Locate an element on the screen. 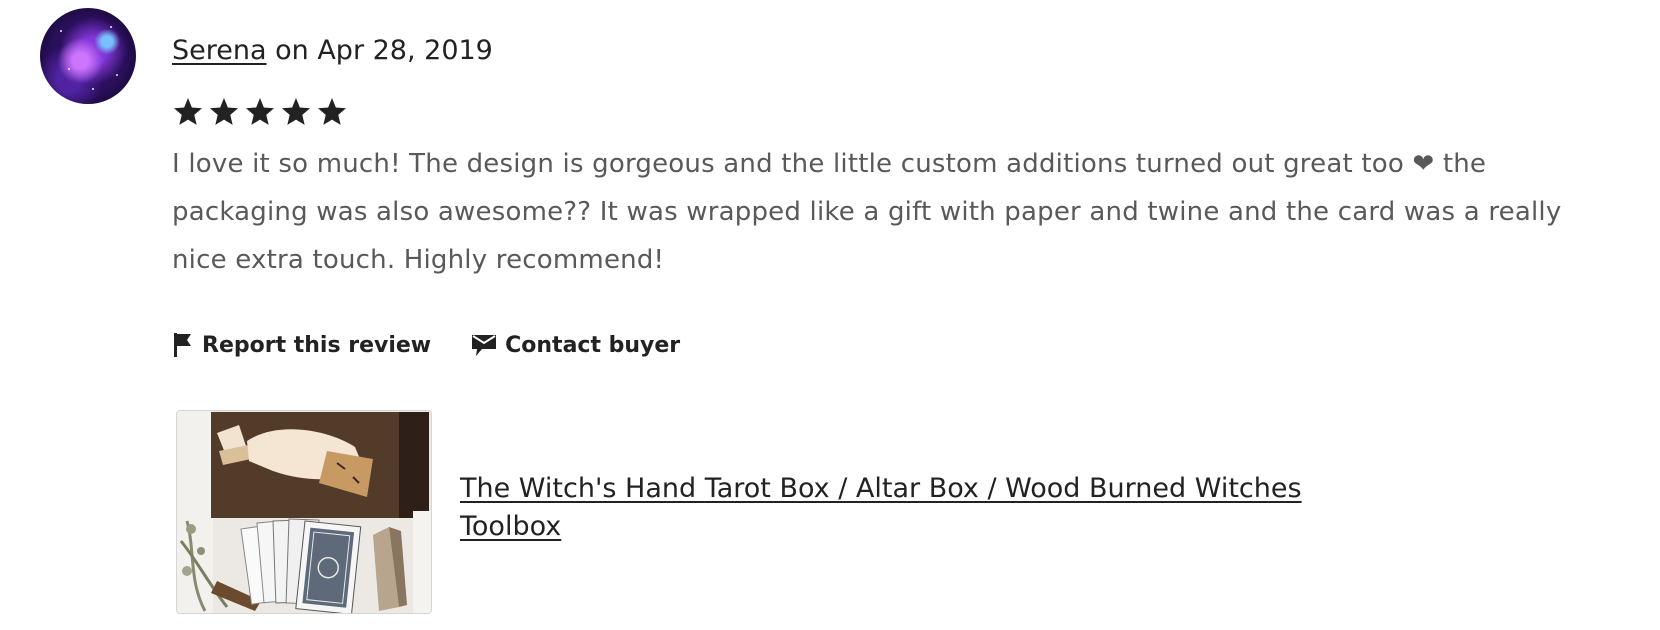  review-header: Serena on Apr 28, 2019 is located at coordinates (332, 51).